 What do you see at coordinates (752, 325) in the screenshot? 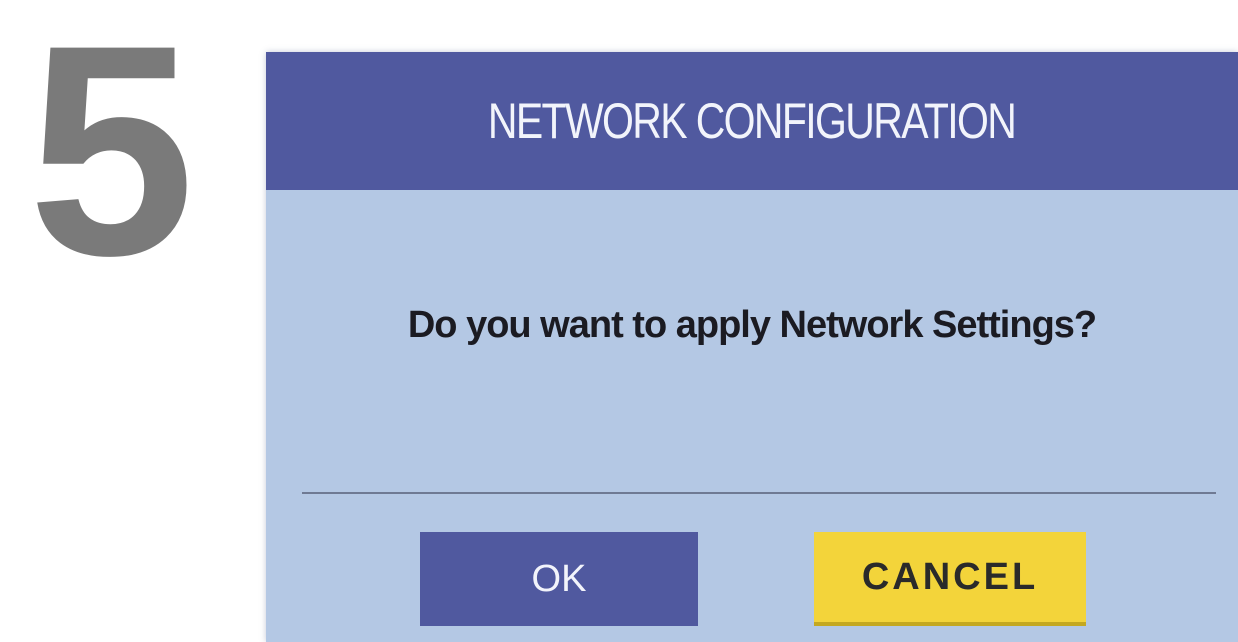
I see `dialog-message: Do you want to apply Network Settings?` at bounding box center [752, 325].